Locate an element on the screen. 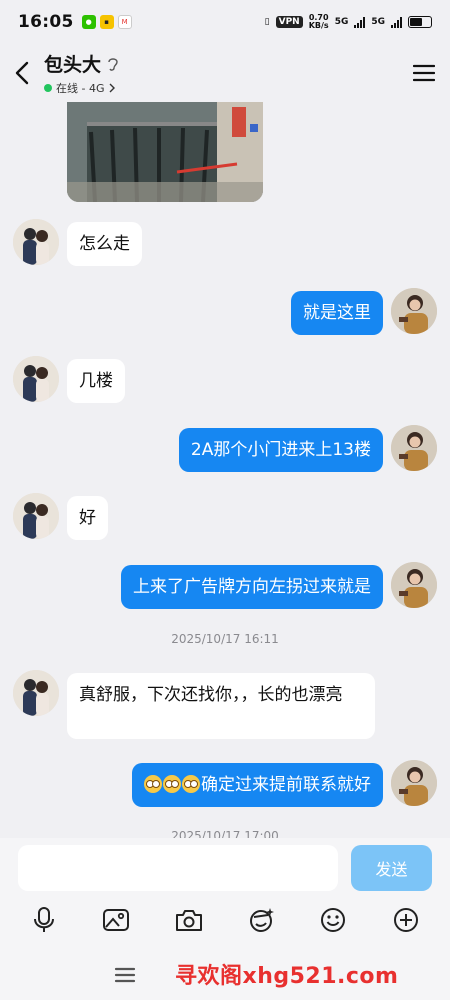  emoji-button is located at coordinates (333, 920).